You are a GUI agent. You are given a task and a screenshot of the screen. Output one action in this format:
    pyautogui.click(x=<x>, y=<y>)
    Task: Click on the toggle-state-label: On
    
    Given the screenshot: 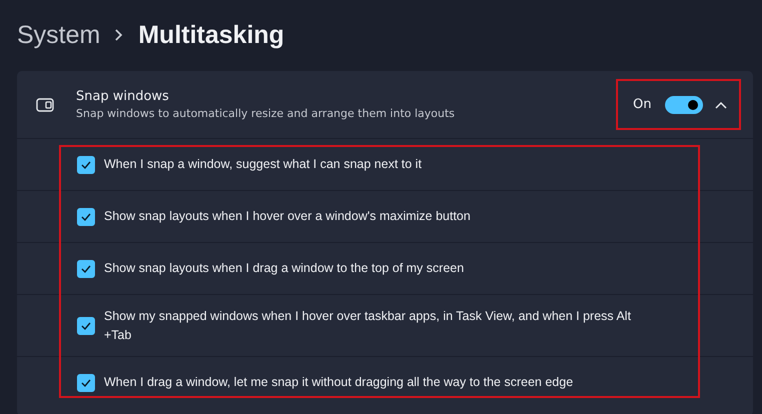 What is the action you would take?
    pyautogui.click(x=642, y=104)
    